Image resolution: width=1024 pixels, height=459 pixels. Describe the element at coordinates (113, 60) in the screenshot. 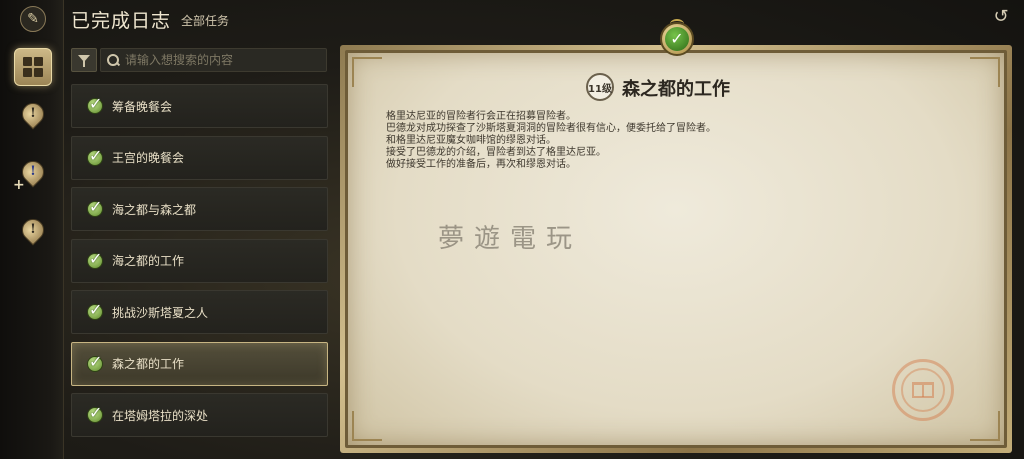

I see `search-icon` at that location.